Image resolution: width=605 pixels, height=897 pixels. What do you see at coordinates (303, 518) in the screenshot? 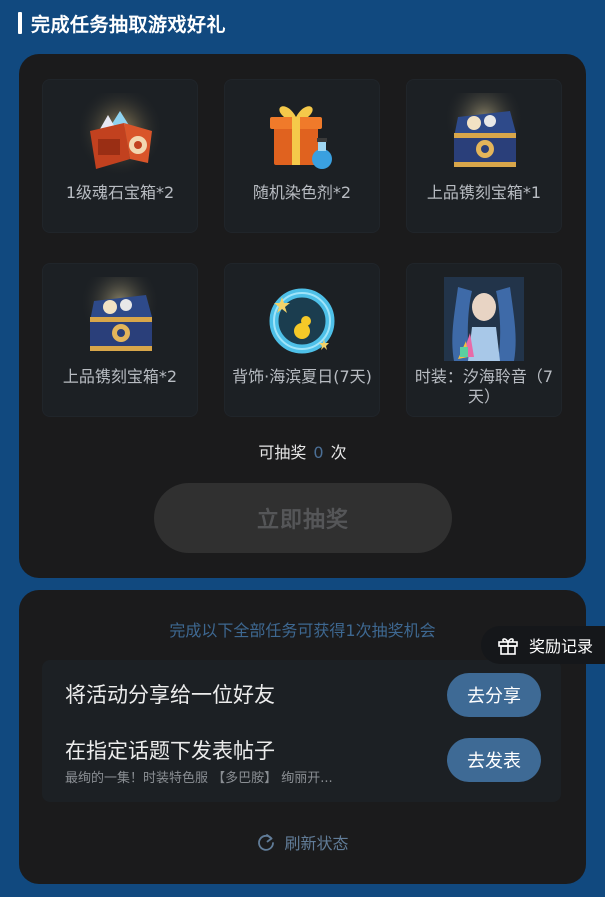
I see `draw-now-button: 立即抽奖` at bounding box center [303, 518].